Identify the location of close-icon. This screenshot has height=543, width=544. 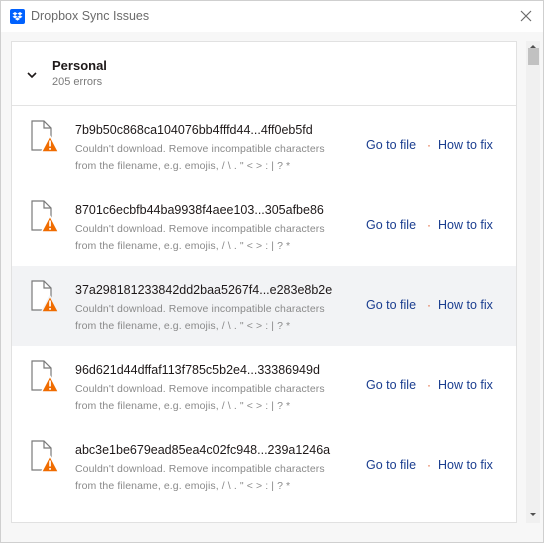
(526, 16).